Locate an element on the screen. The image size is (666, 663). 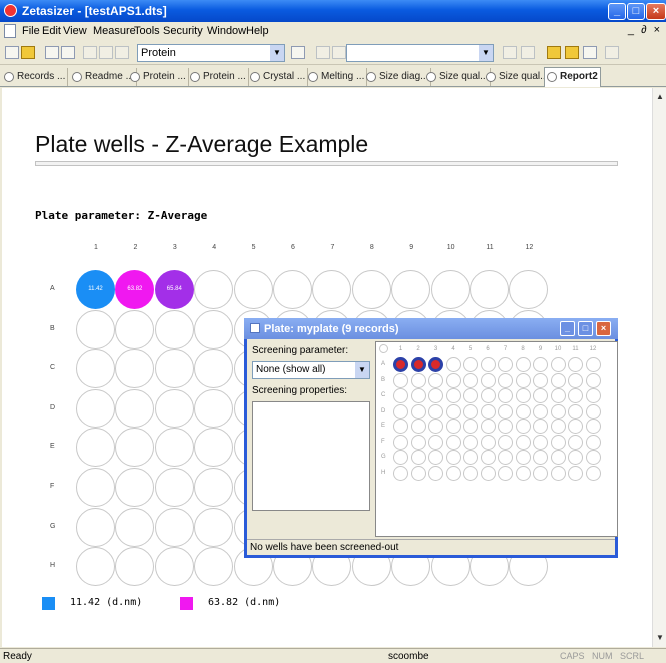
mini-well-B10 is located at coordinates (558, 380).